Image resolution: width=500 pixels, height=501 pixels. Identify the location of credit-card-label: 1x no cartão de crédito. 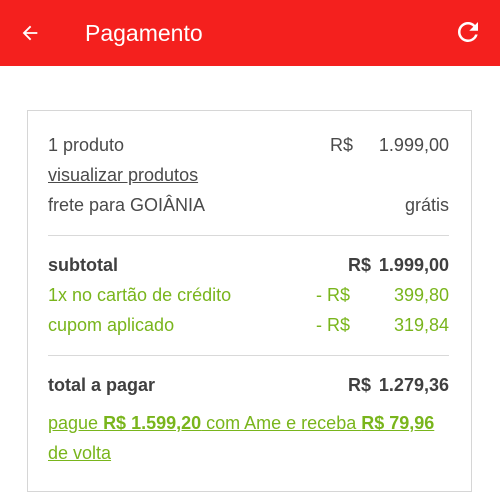
(140, 295).